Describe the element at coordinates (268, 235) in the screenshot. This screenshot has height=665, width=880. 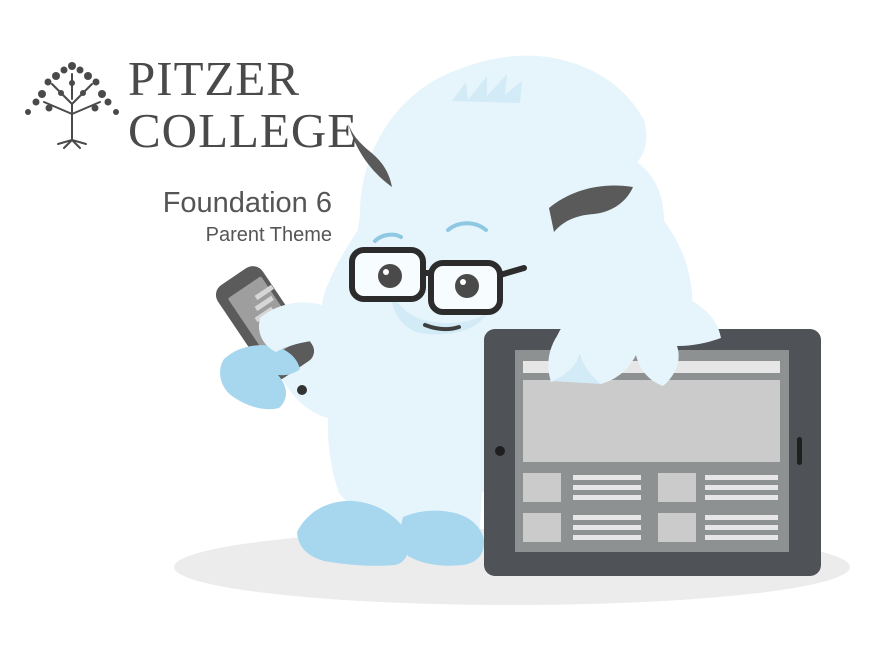
I see `theme-subtitle: Parent Theme` at that location.